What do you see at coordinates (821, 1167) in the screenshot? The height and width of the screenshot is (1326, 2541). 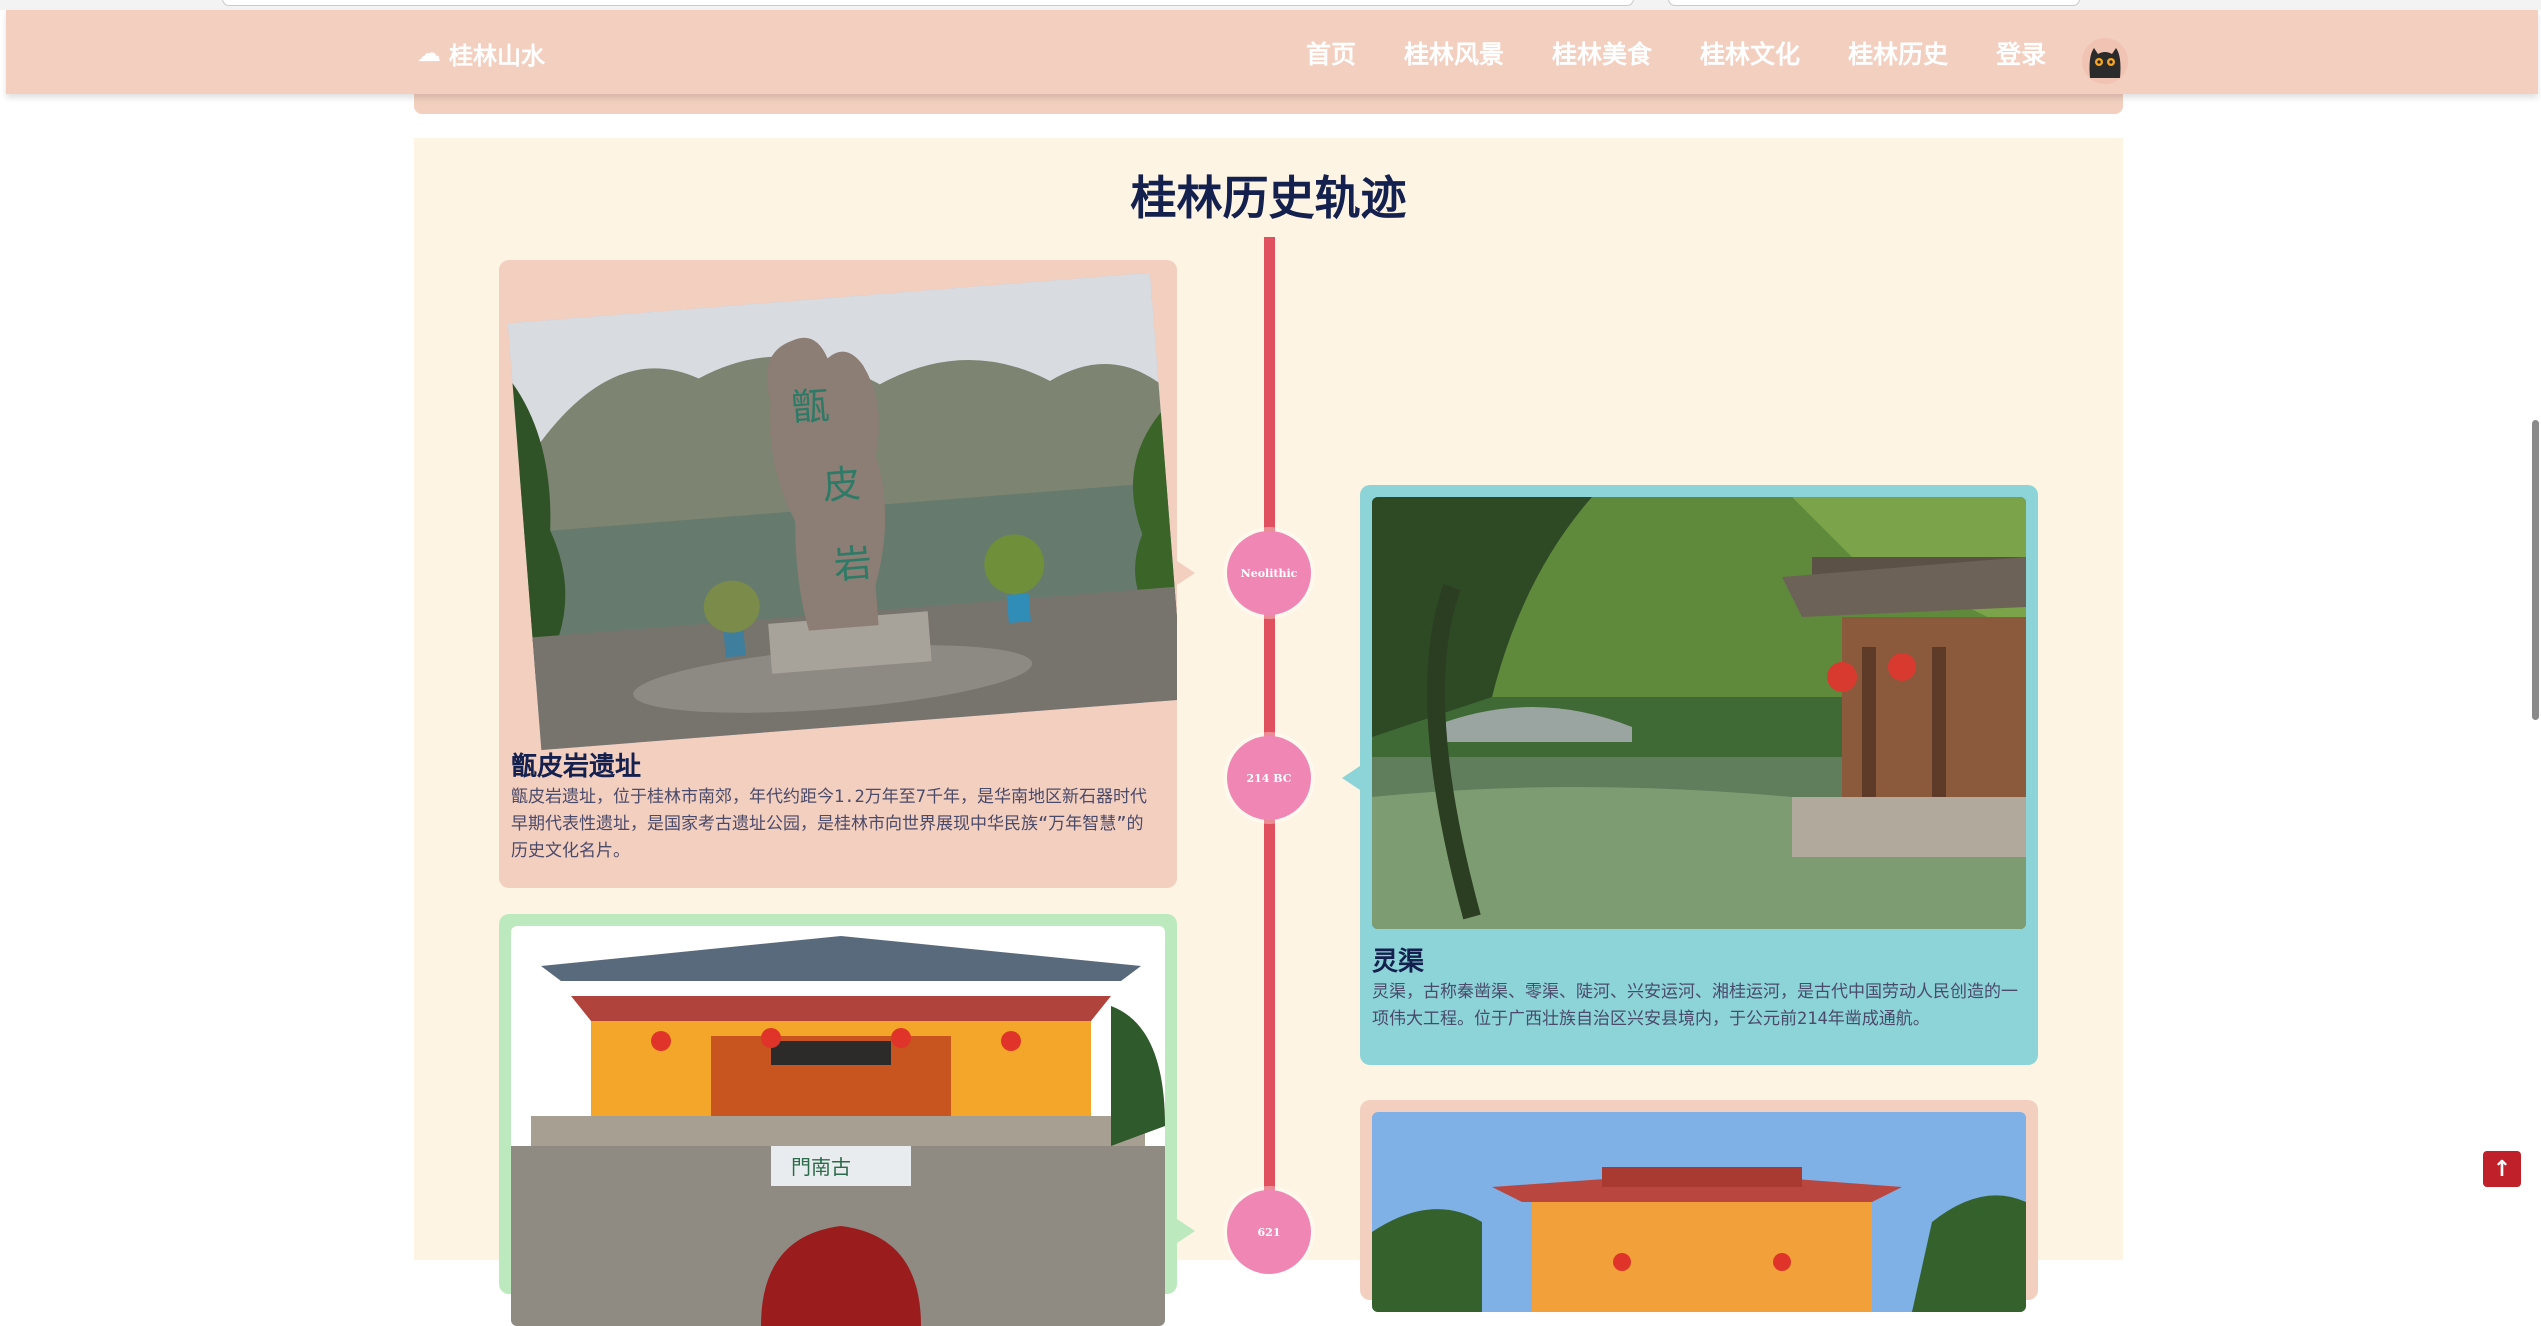 I see `gate-plaque-text: 門南古` at bounding box center [821, 1167].